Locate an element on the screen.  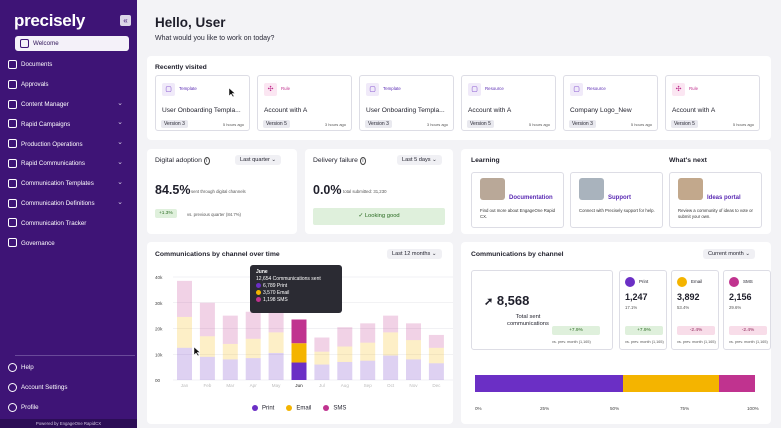
bar-mar-sms is located at coordinates (230, 329).